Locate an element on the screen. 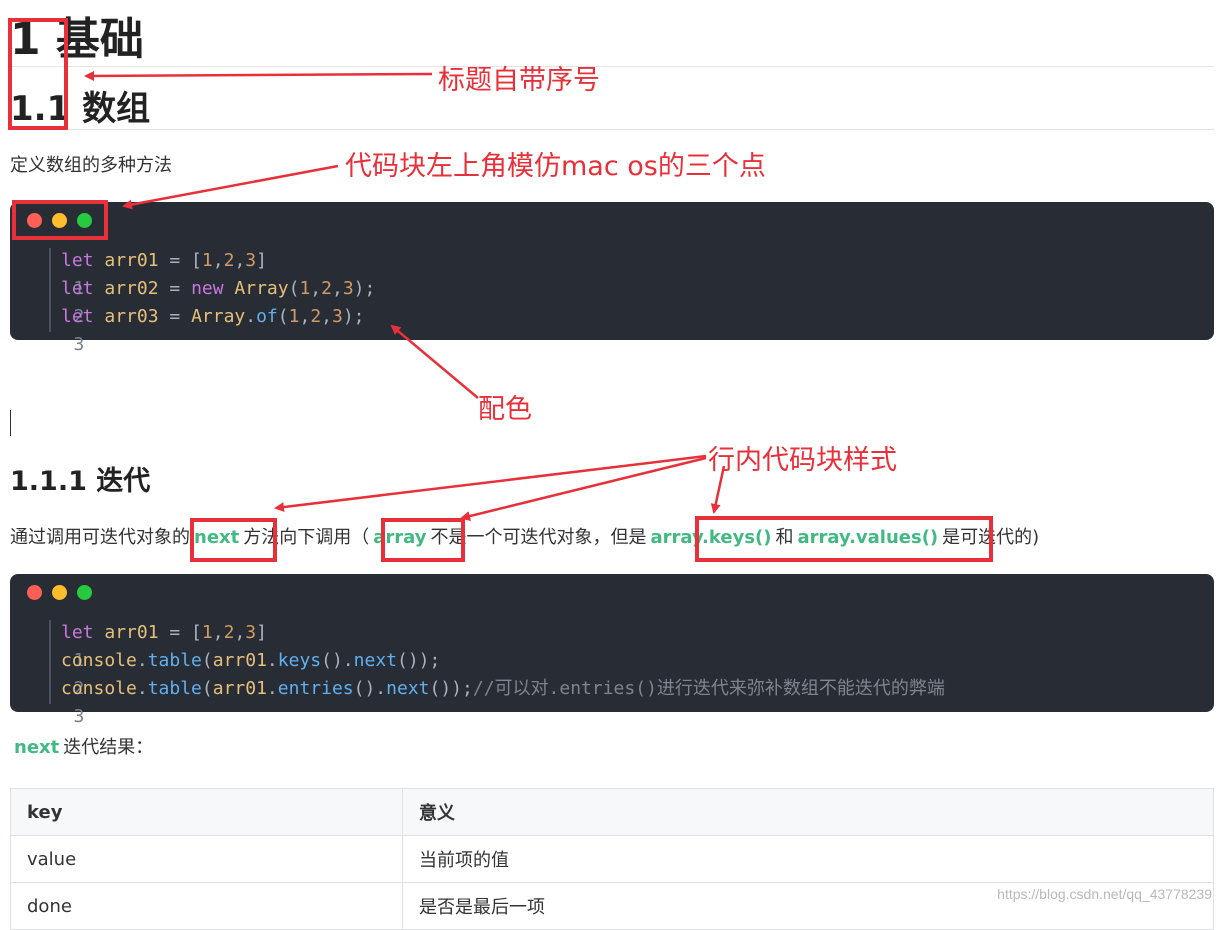 Image resolution: width=1222 pixels, height=930 pixels. annotation-box-array is located at coordinates (423, 540).